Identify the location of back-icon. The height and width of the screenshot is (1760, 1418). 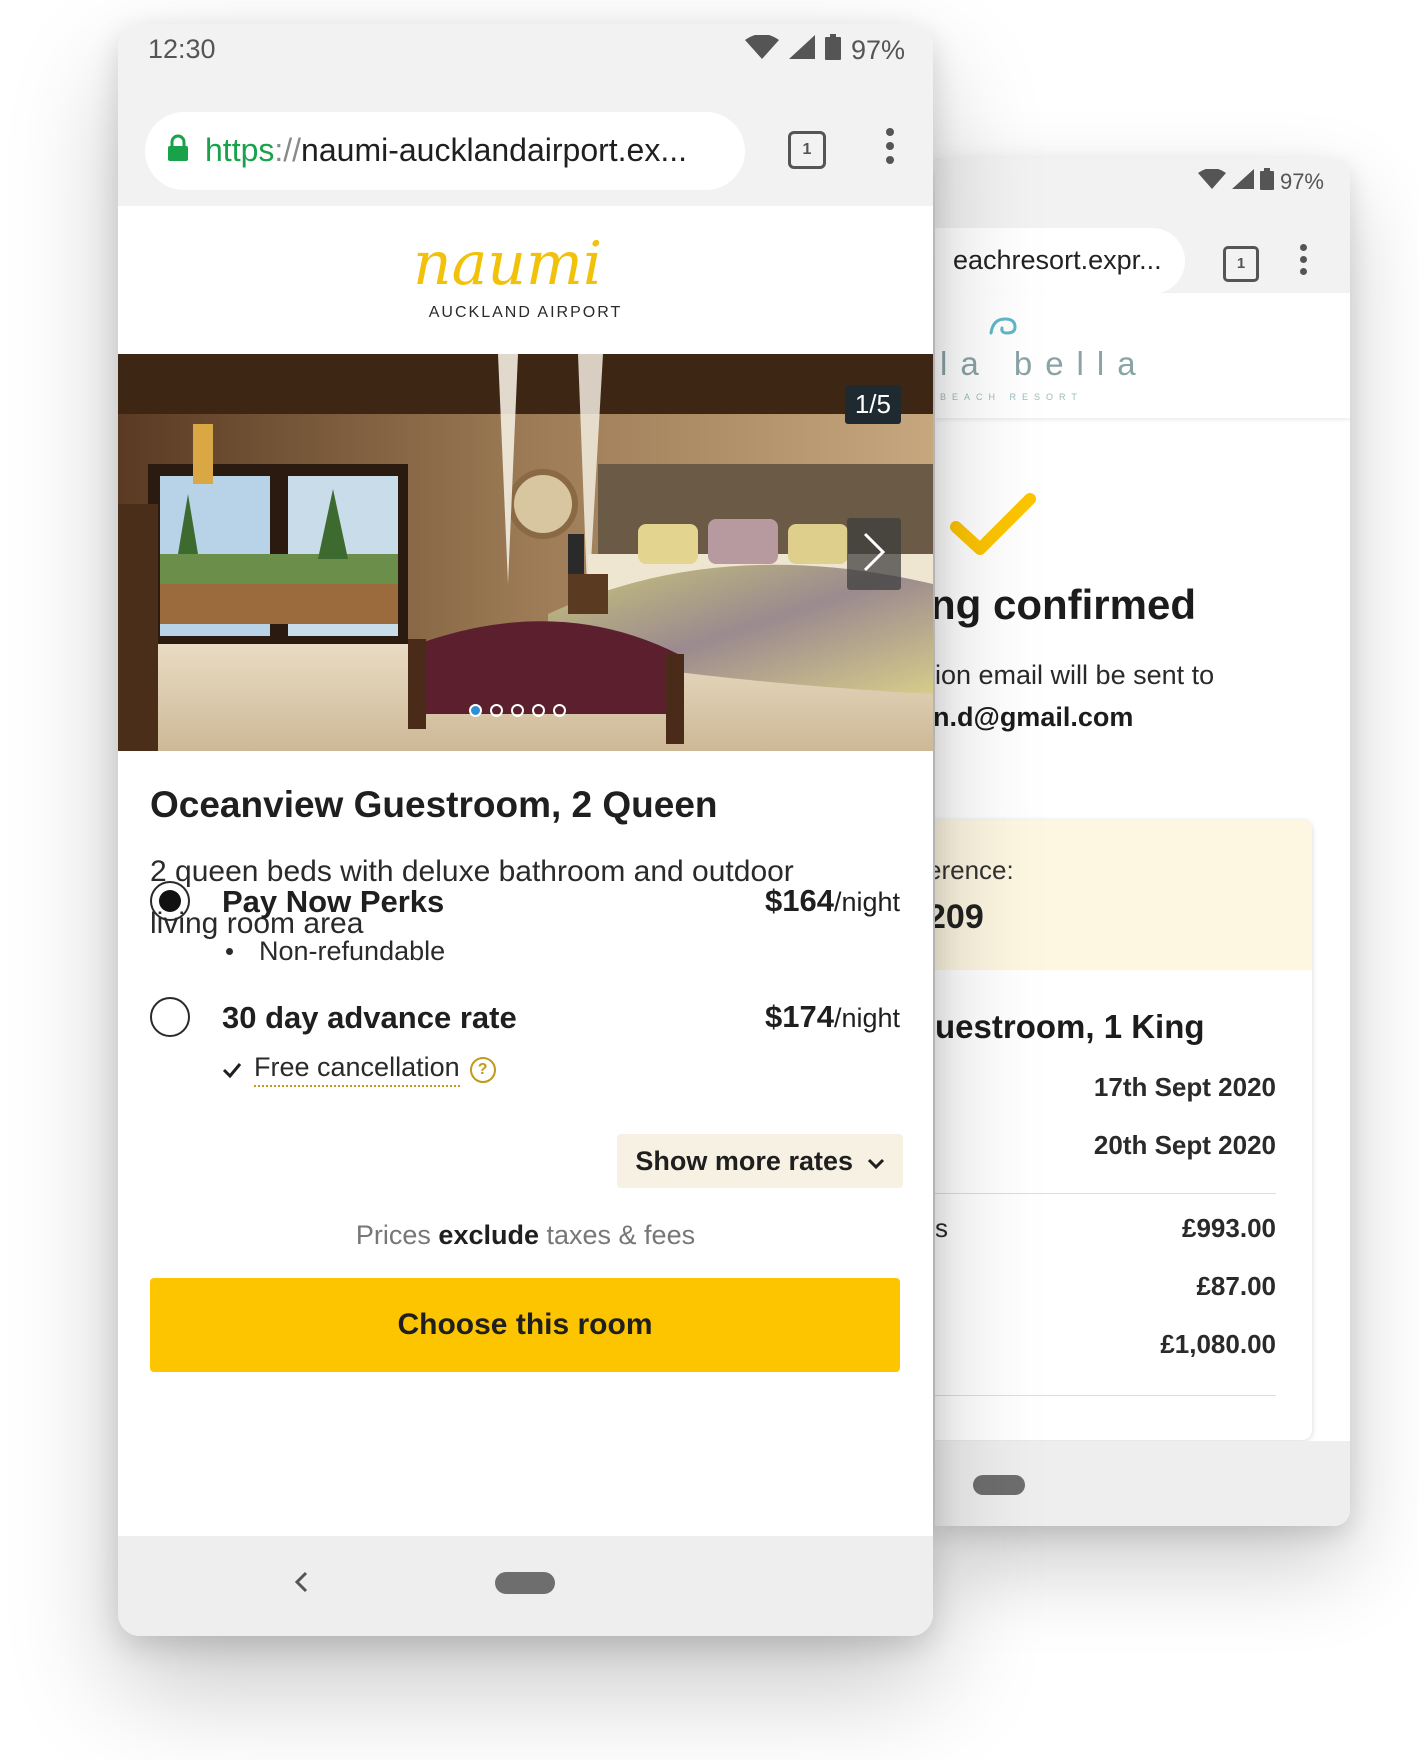
(301, 1584).